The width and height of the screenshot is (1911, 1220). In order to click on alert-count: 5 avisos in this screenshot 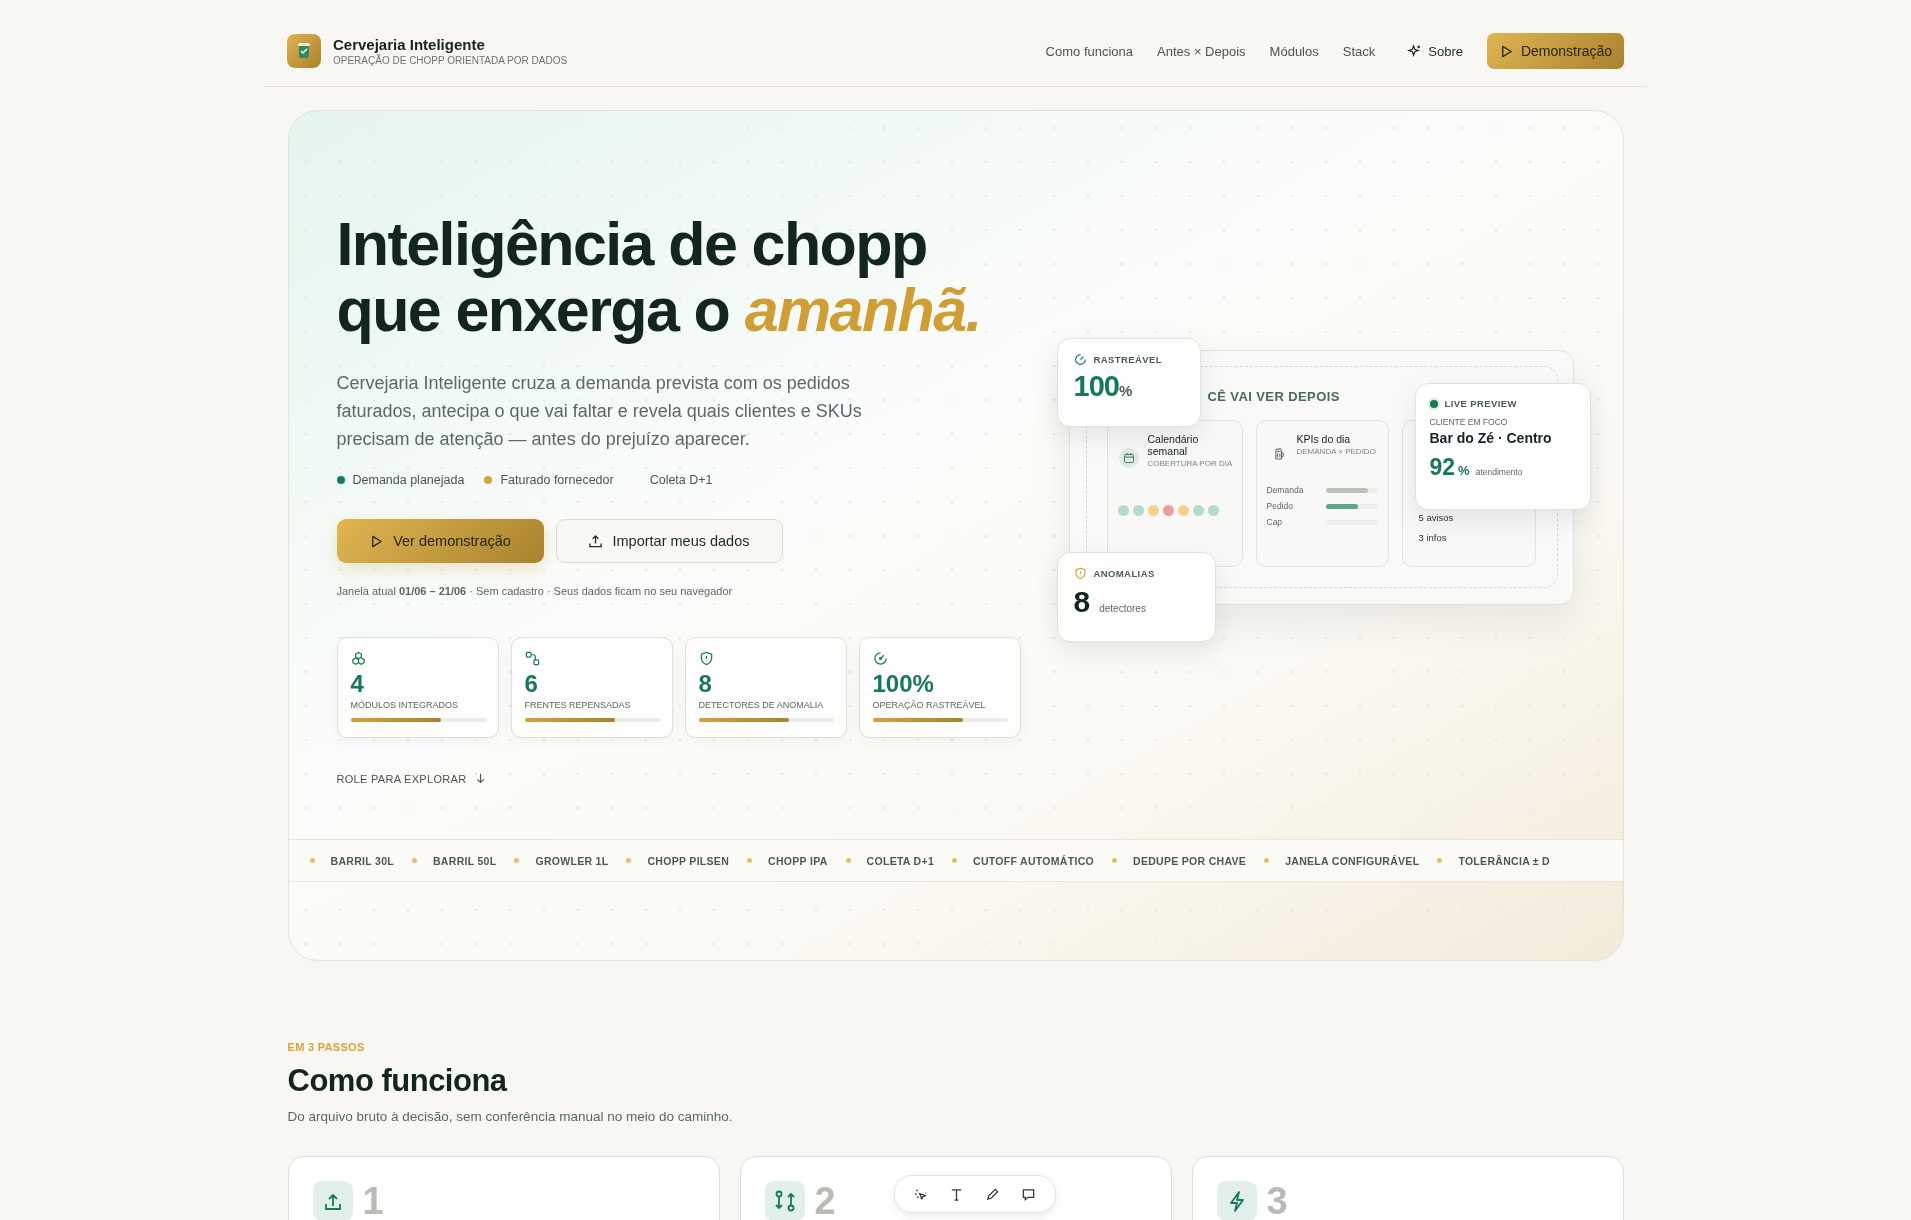, I will do `click(1436, 518)`.